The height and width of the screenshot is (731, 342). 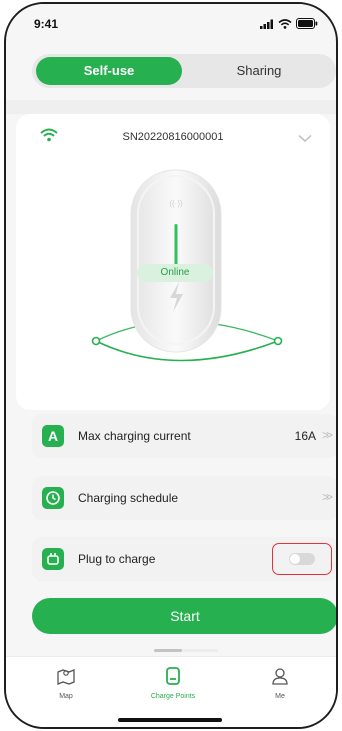 I want to click on wifi-icon, so click(x=285, y=25).